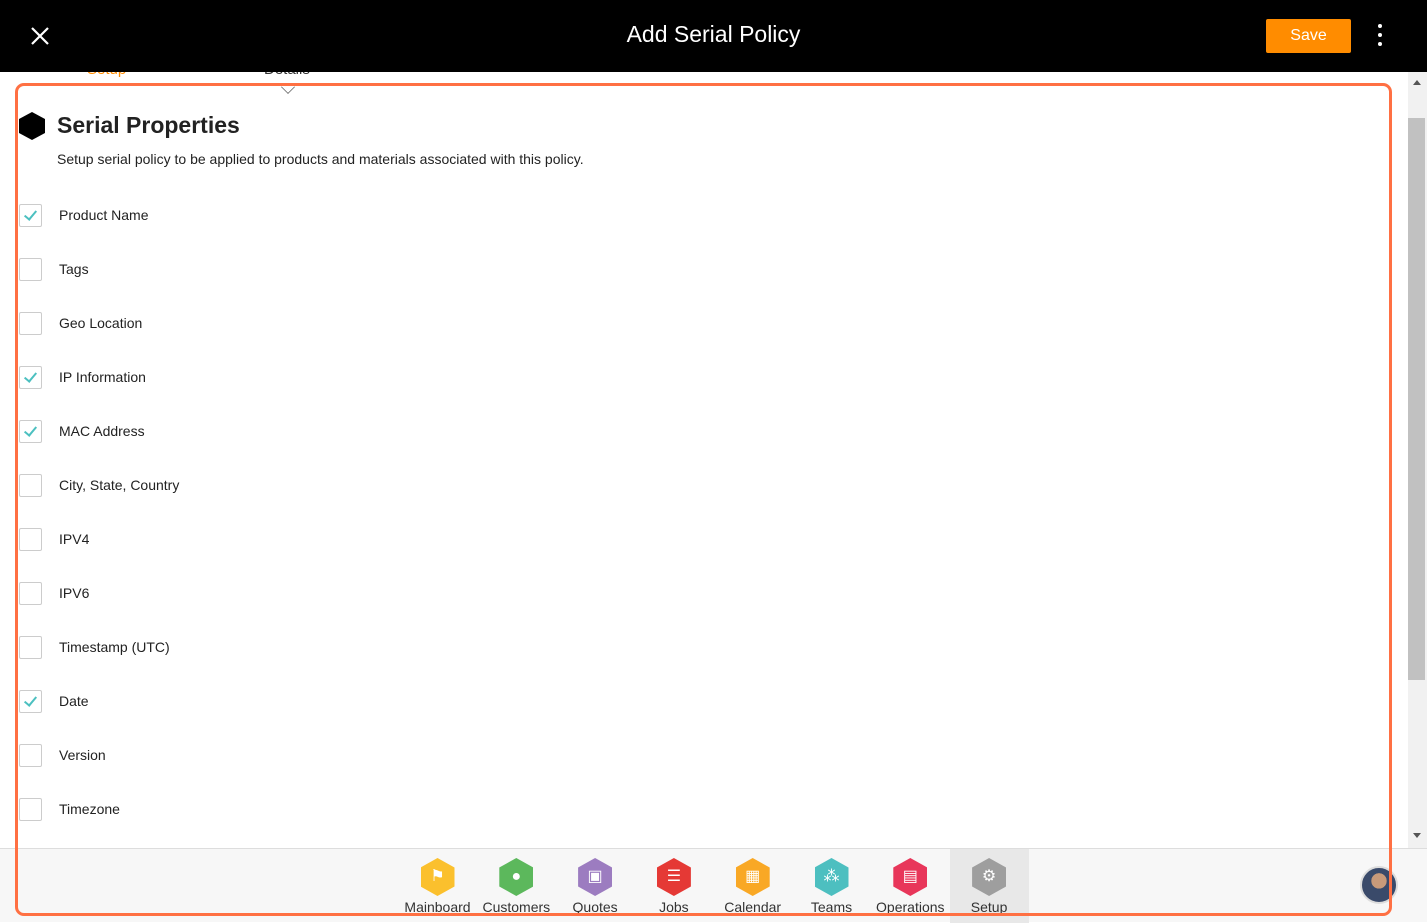 The width and height of the screenshot is (1427, 923). What do you see at coordinates (1416, 399) in the screenshot?
I see `scrollbar-thumb` at bounding box center [1416, 399].